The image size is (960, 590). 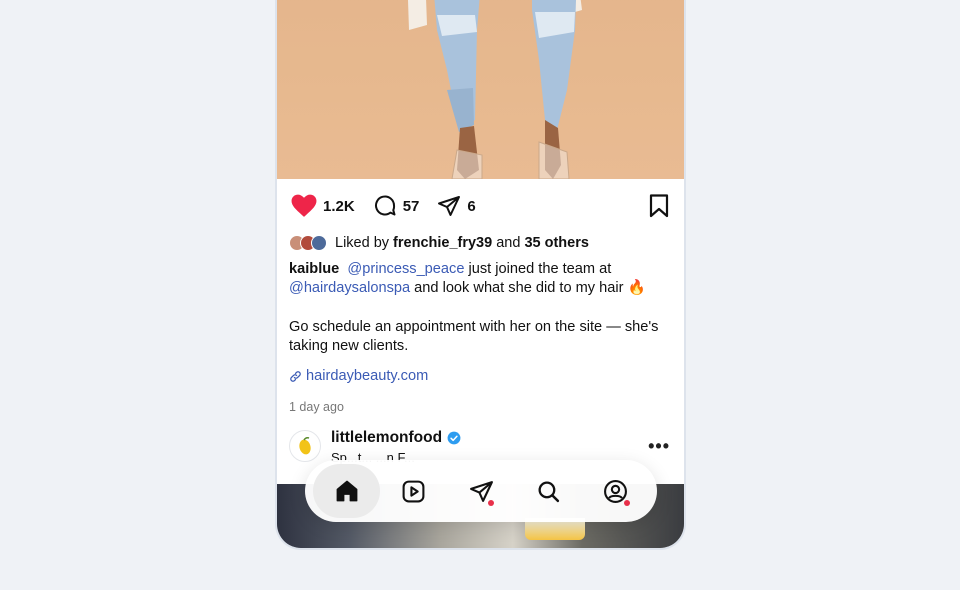 What do you see at coordinates (308, 243) in the screenshot?
I see `liker-avatars` at bounding box center [308, 243].